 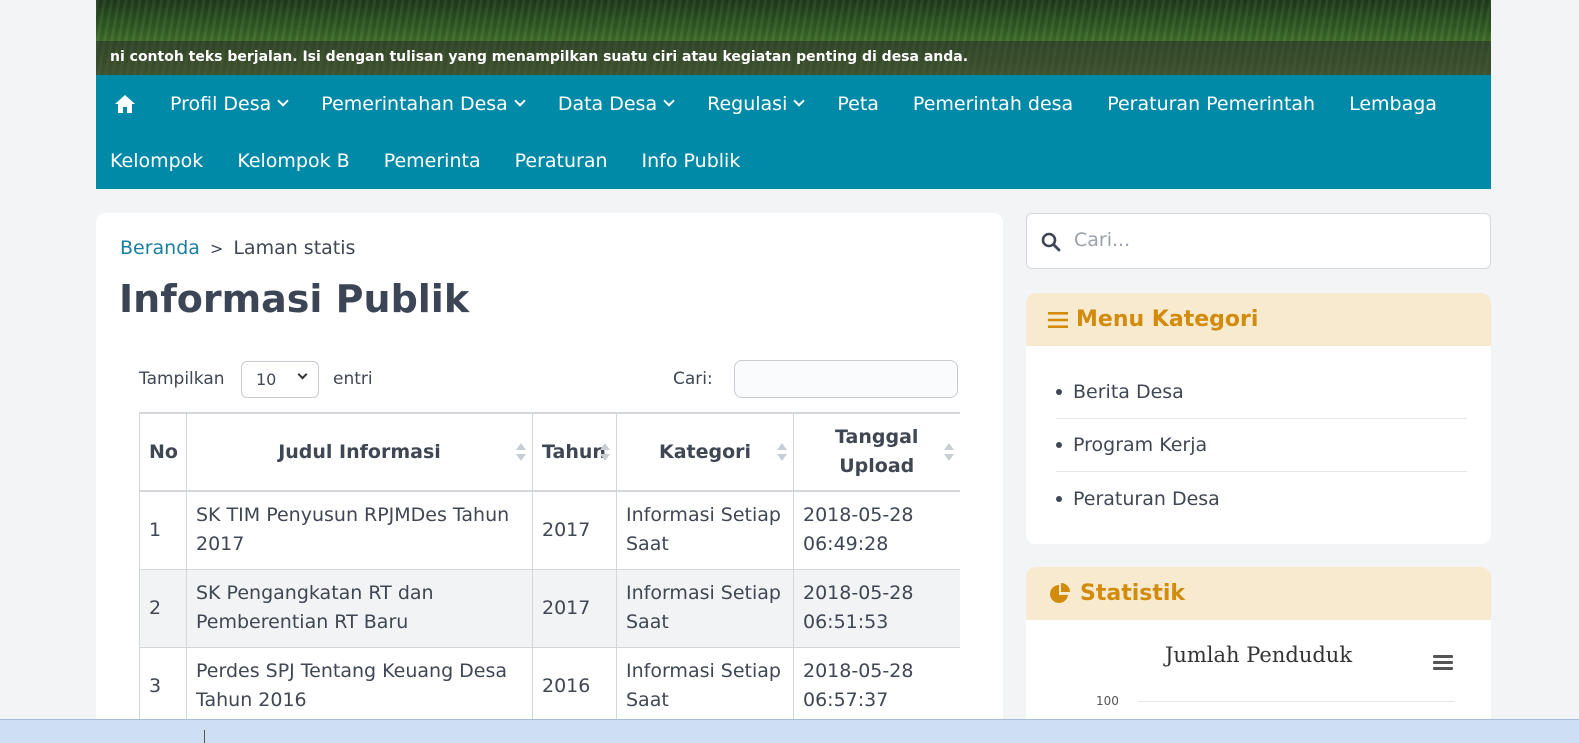 What do you see at coordinates (160, 248) in the screenshot?
I see `breadcrumb-home-link: Beranda` at bounding box center [160, 248].